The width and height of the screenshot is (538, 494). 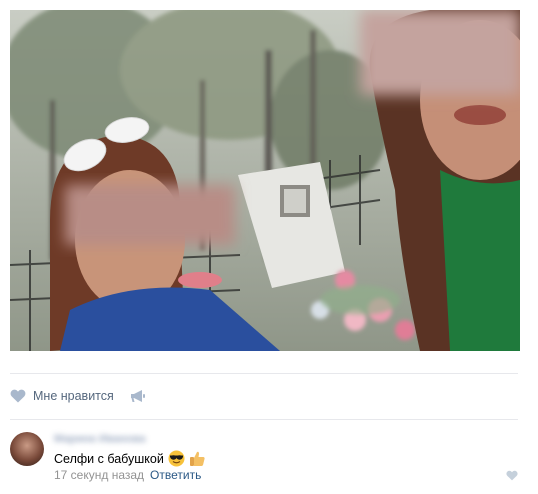 I want to click on comment-text: Селфи с бабушкой, so click(x=109, y=458).